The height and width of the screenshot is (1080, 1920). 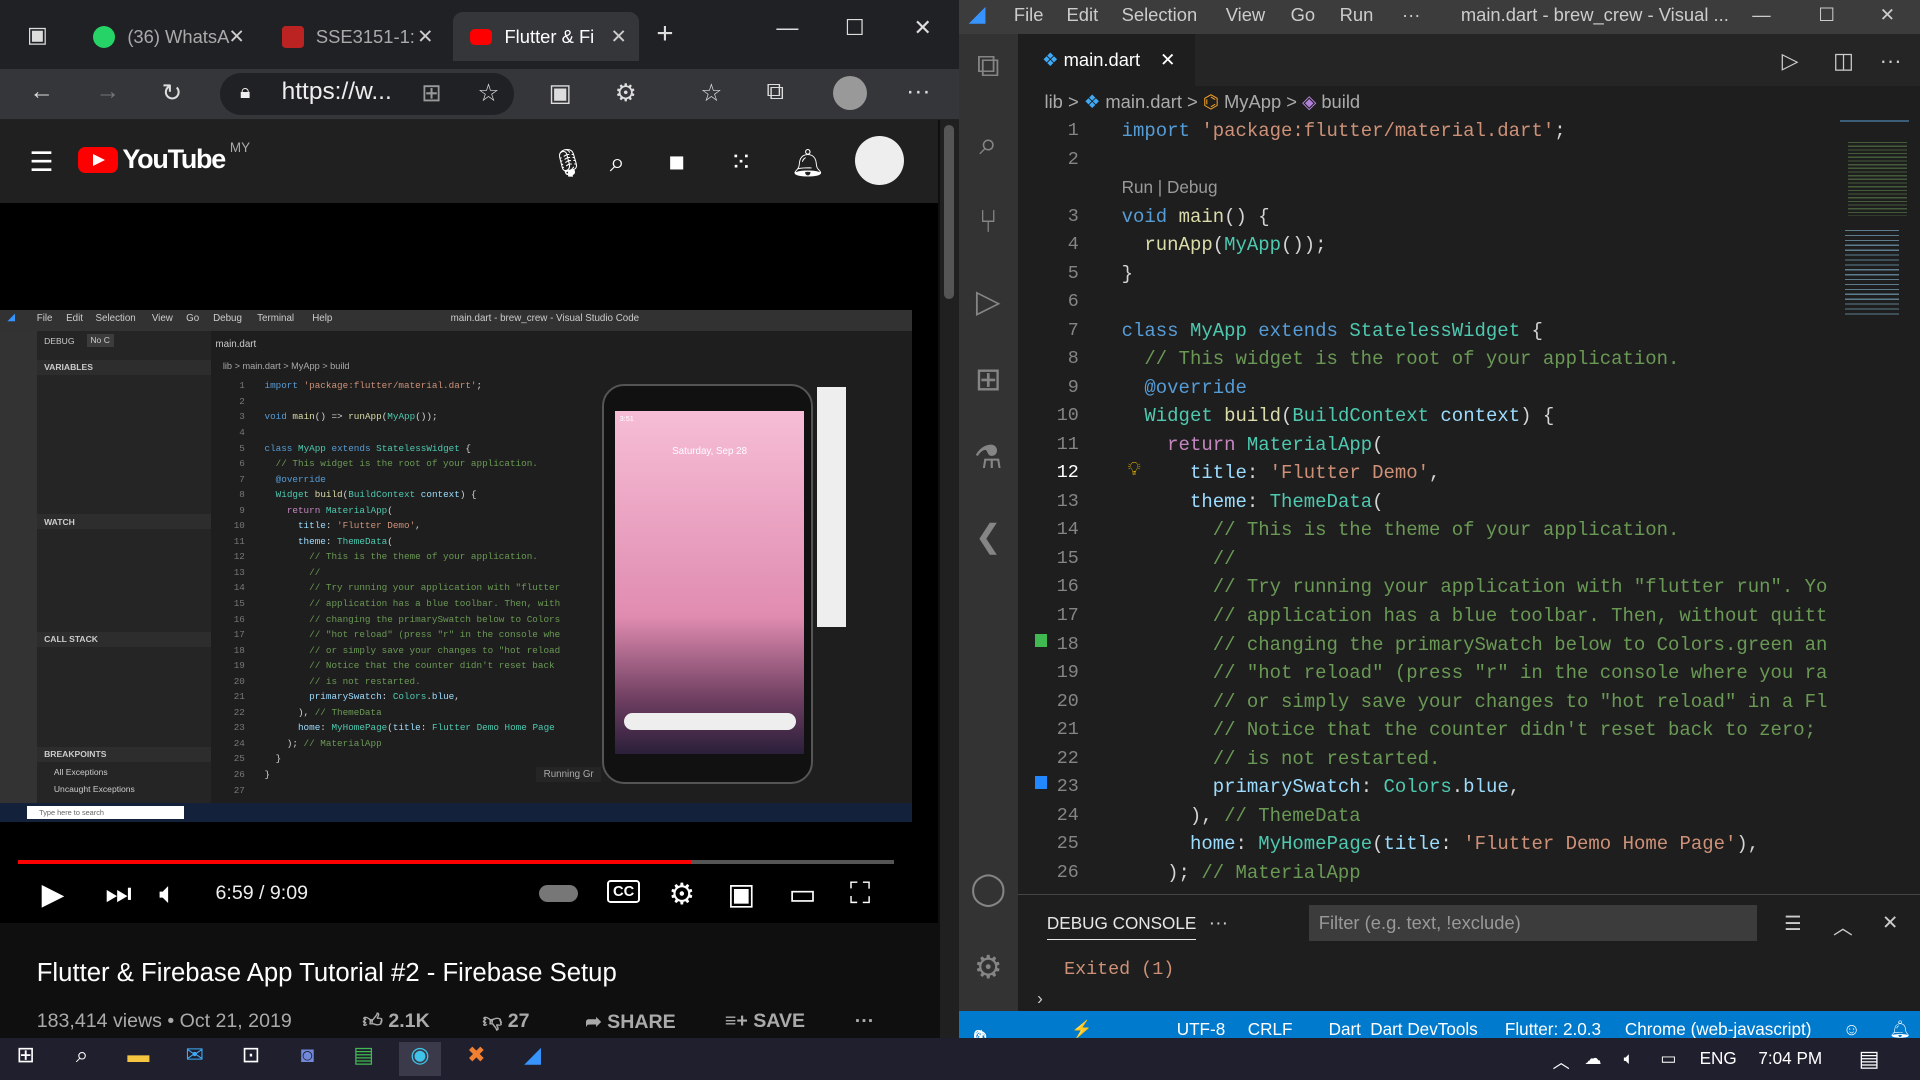 What do you see at coordinates (1253, 505) in the screenshot?
I see `code-line: theme: ThemeData(` at bounding box center [1253, 505].